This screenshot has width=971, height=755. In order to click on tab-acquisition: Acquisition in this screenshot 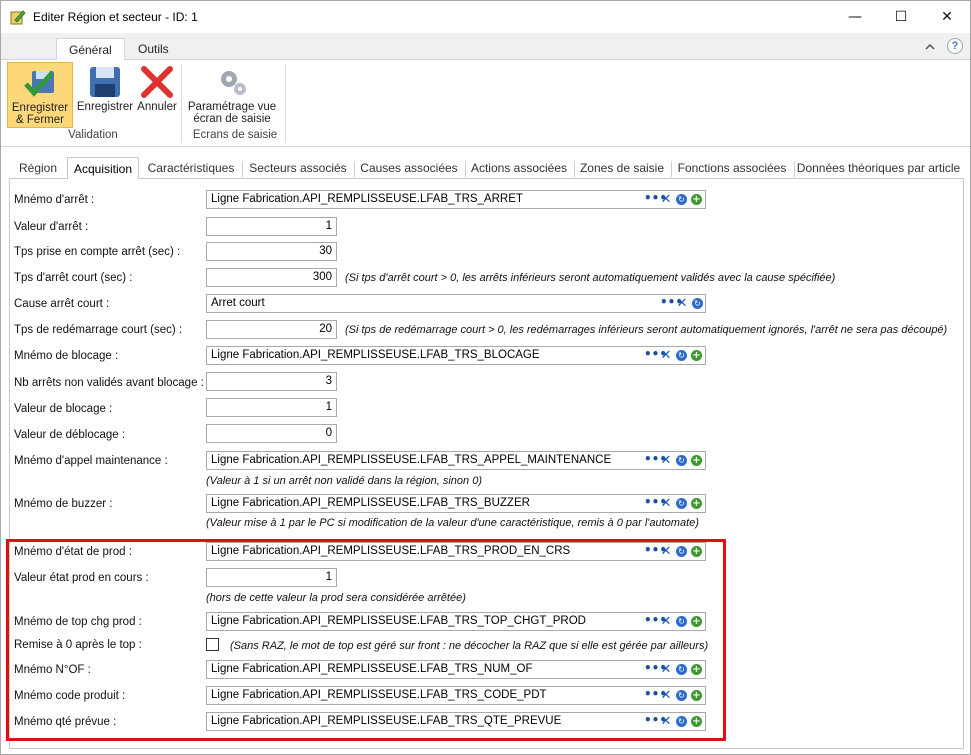, I will do `click(103, 168)`.